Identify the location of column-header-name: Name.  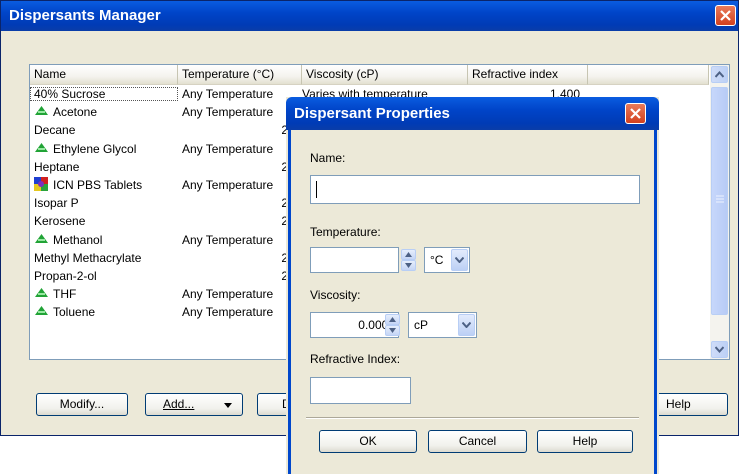
(104, 75).